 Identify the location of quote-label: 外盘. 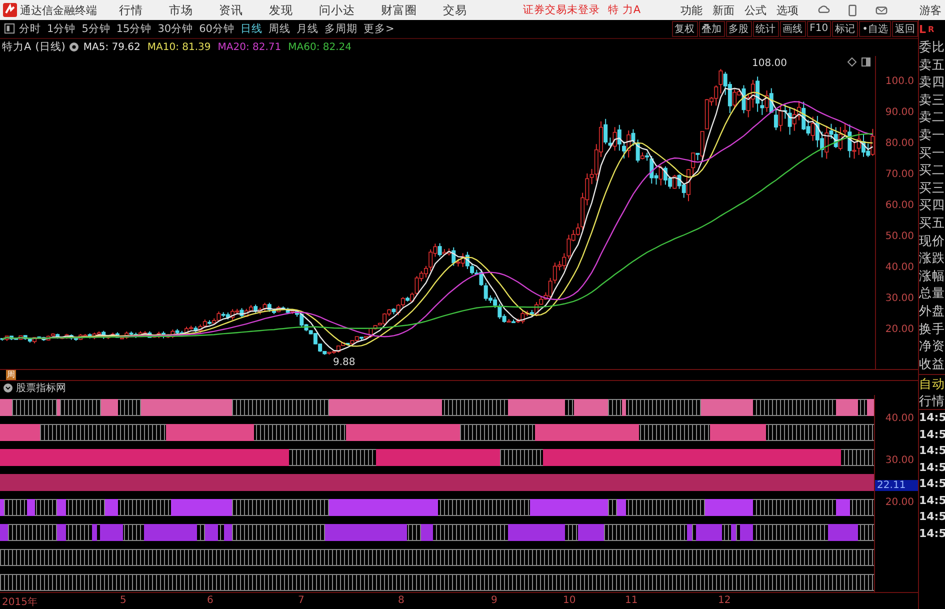
(932, 311).